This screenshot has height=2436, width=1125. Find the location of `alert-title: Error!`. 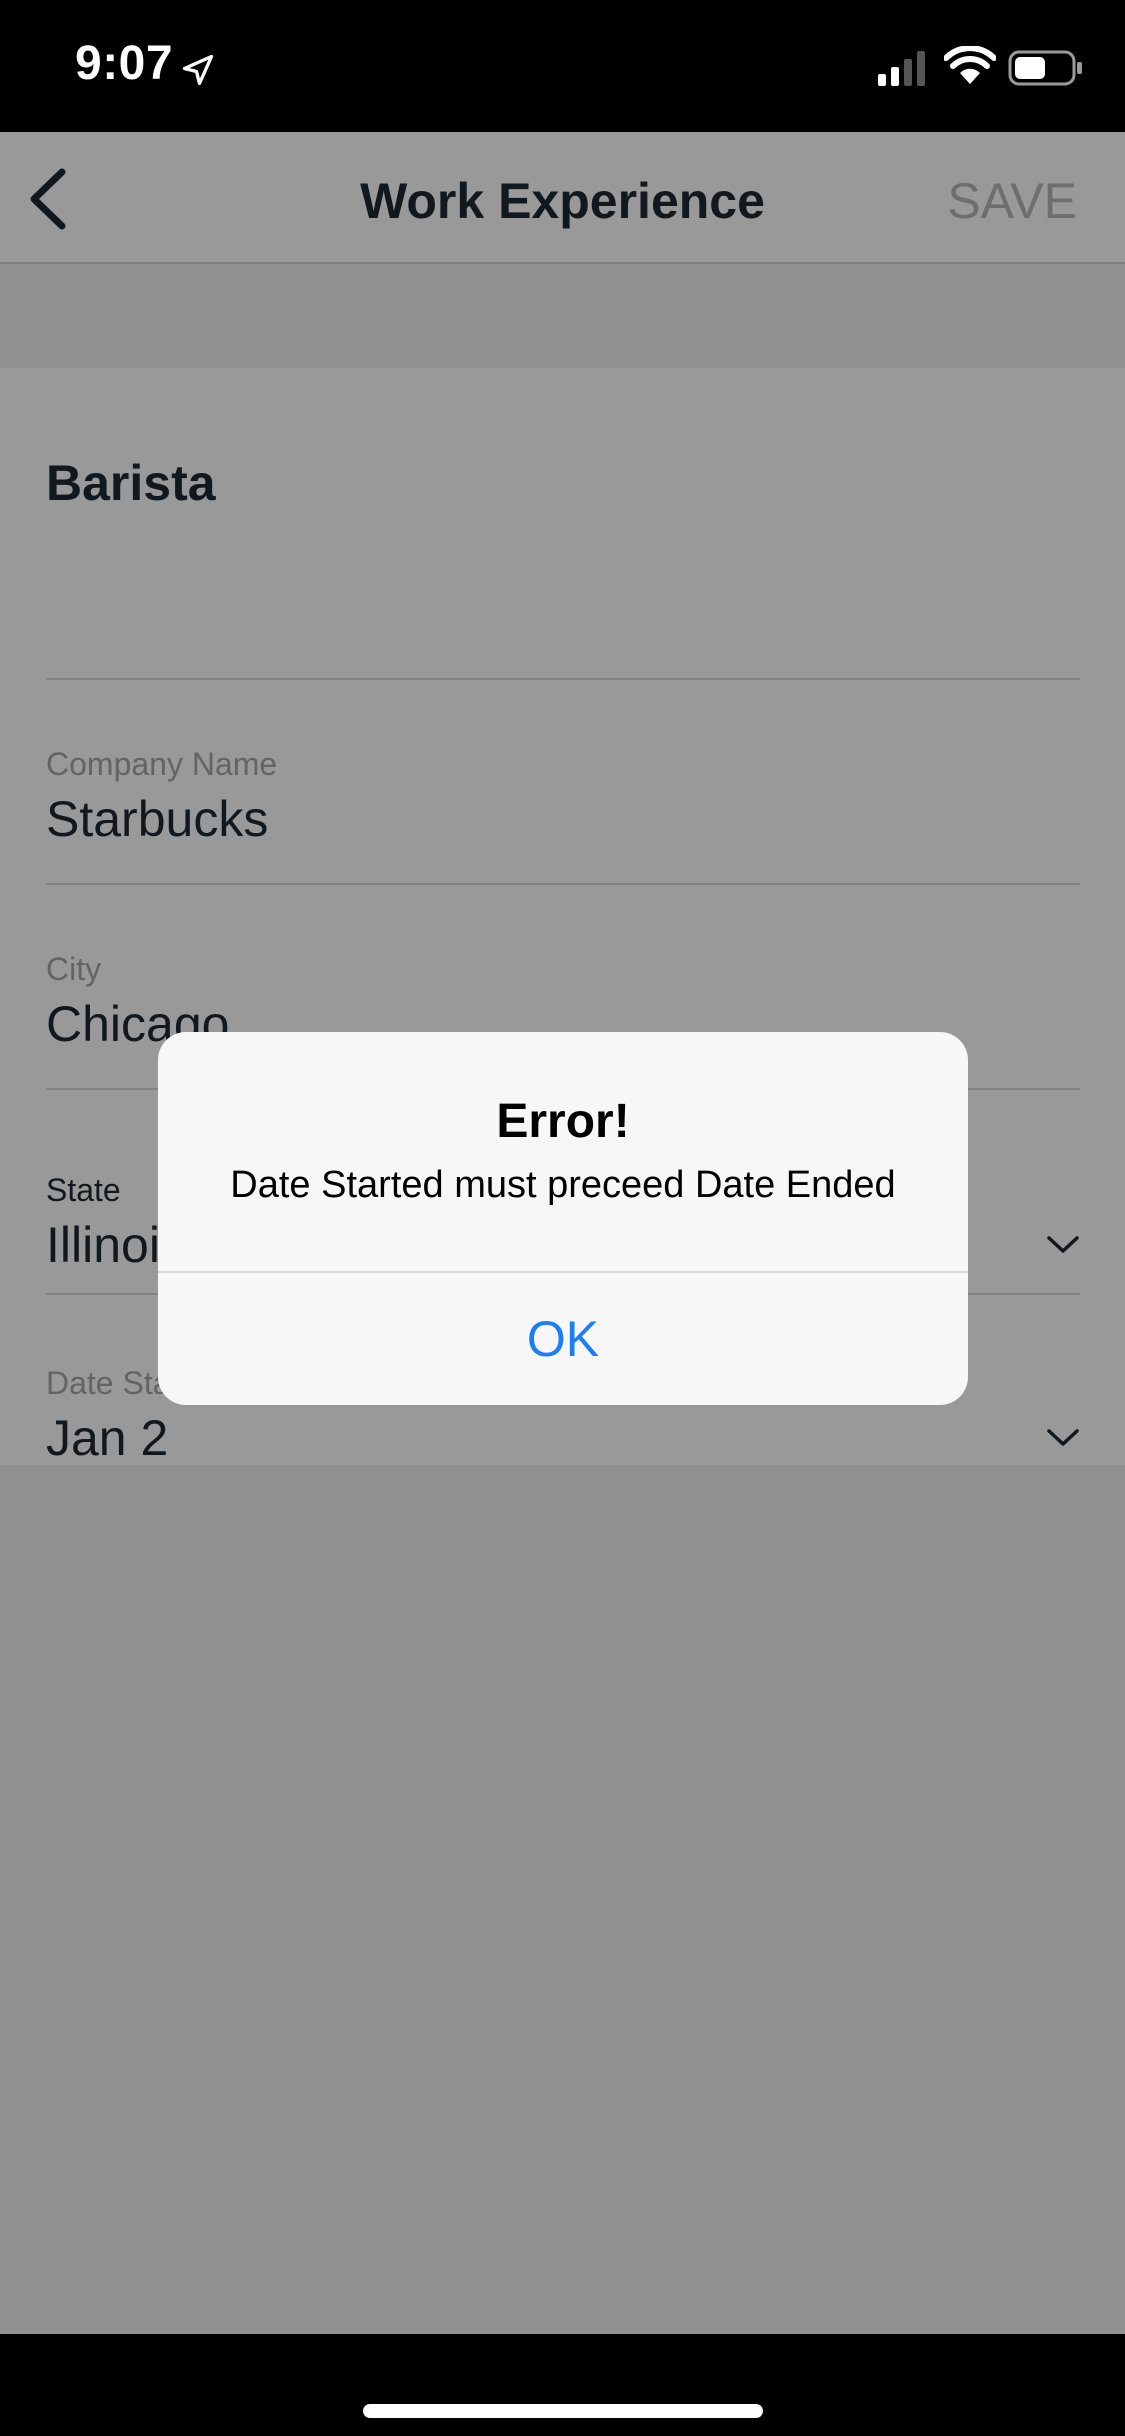

alert-title: Error! is located at coordinates (563, 1121).